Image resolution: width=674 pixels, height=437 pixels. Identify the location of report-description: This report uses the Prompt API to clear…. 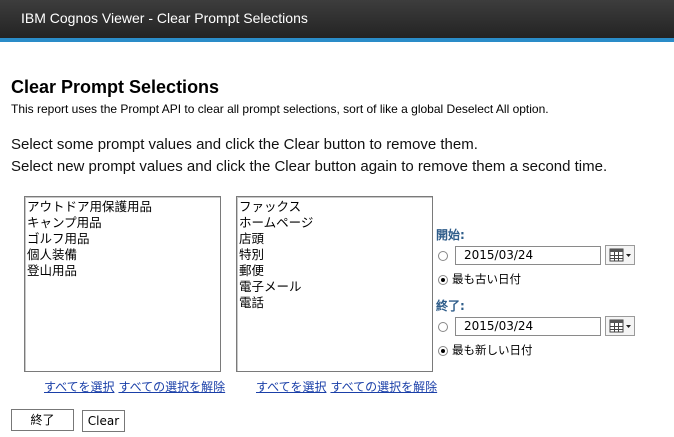
(280, 109).